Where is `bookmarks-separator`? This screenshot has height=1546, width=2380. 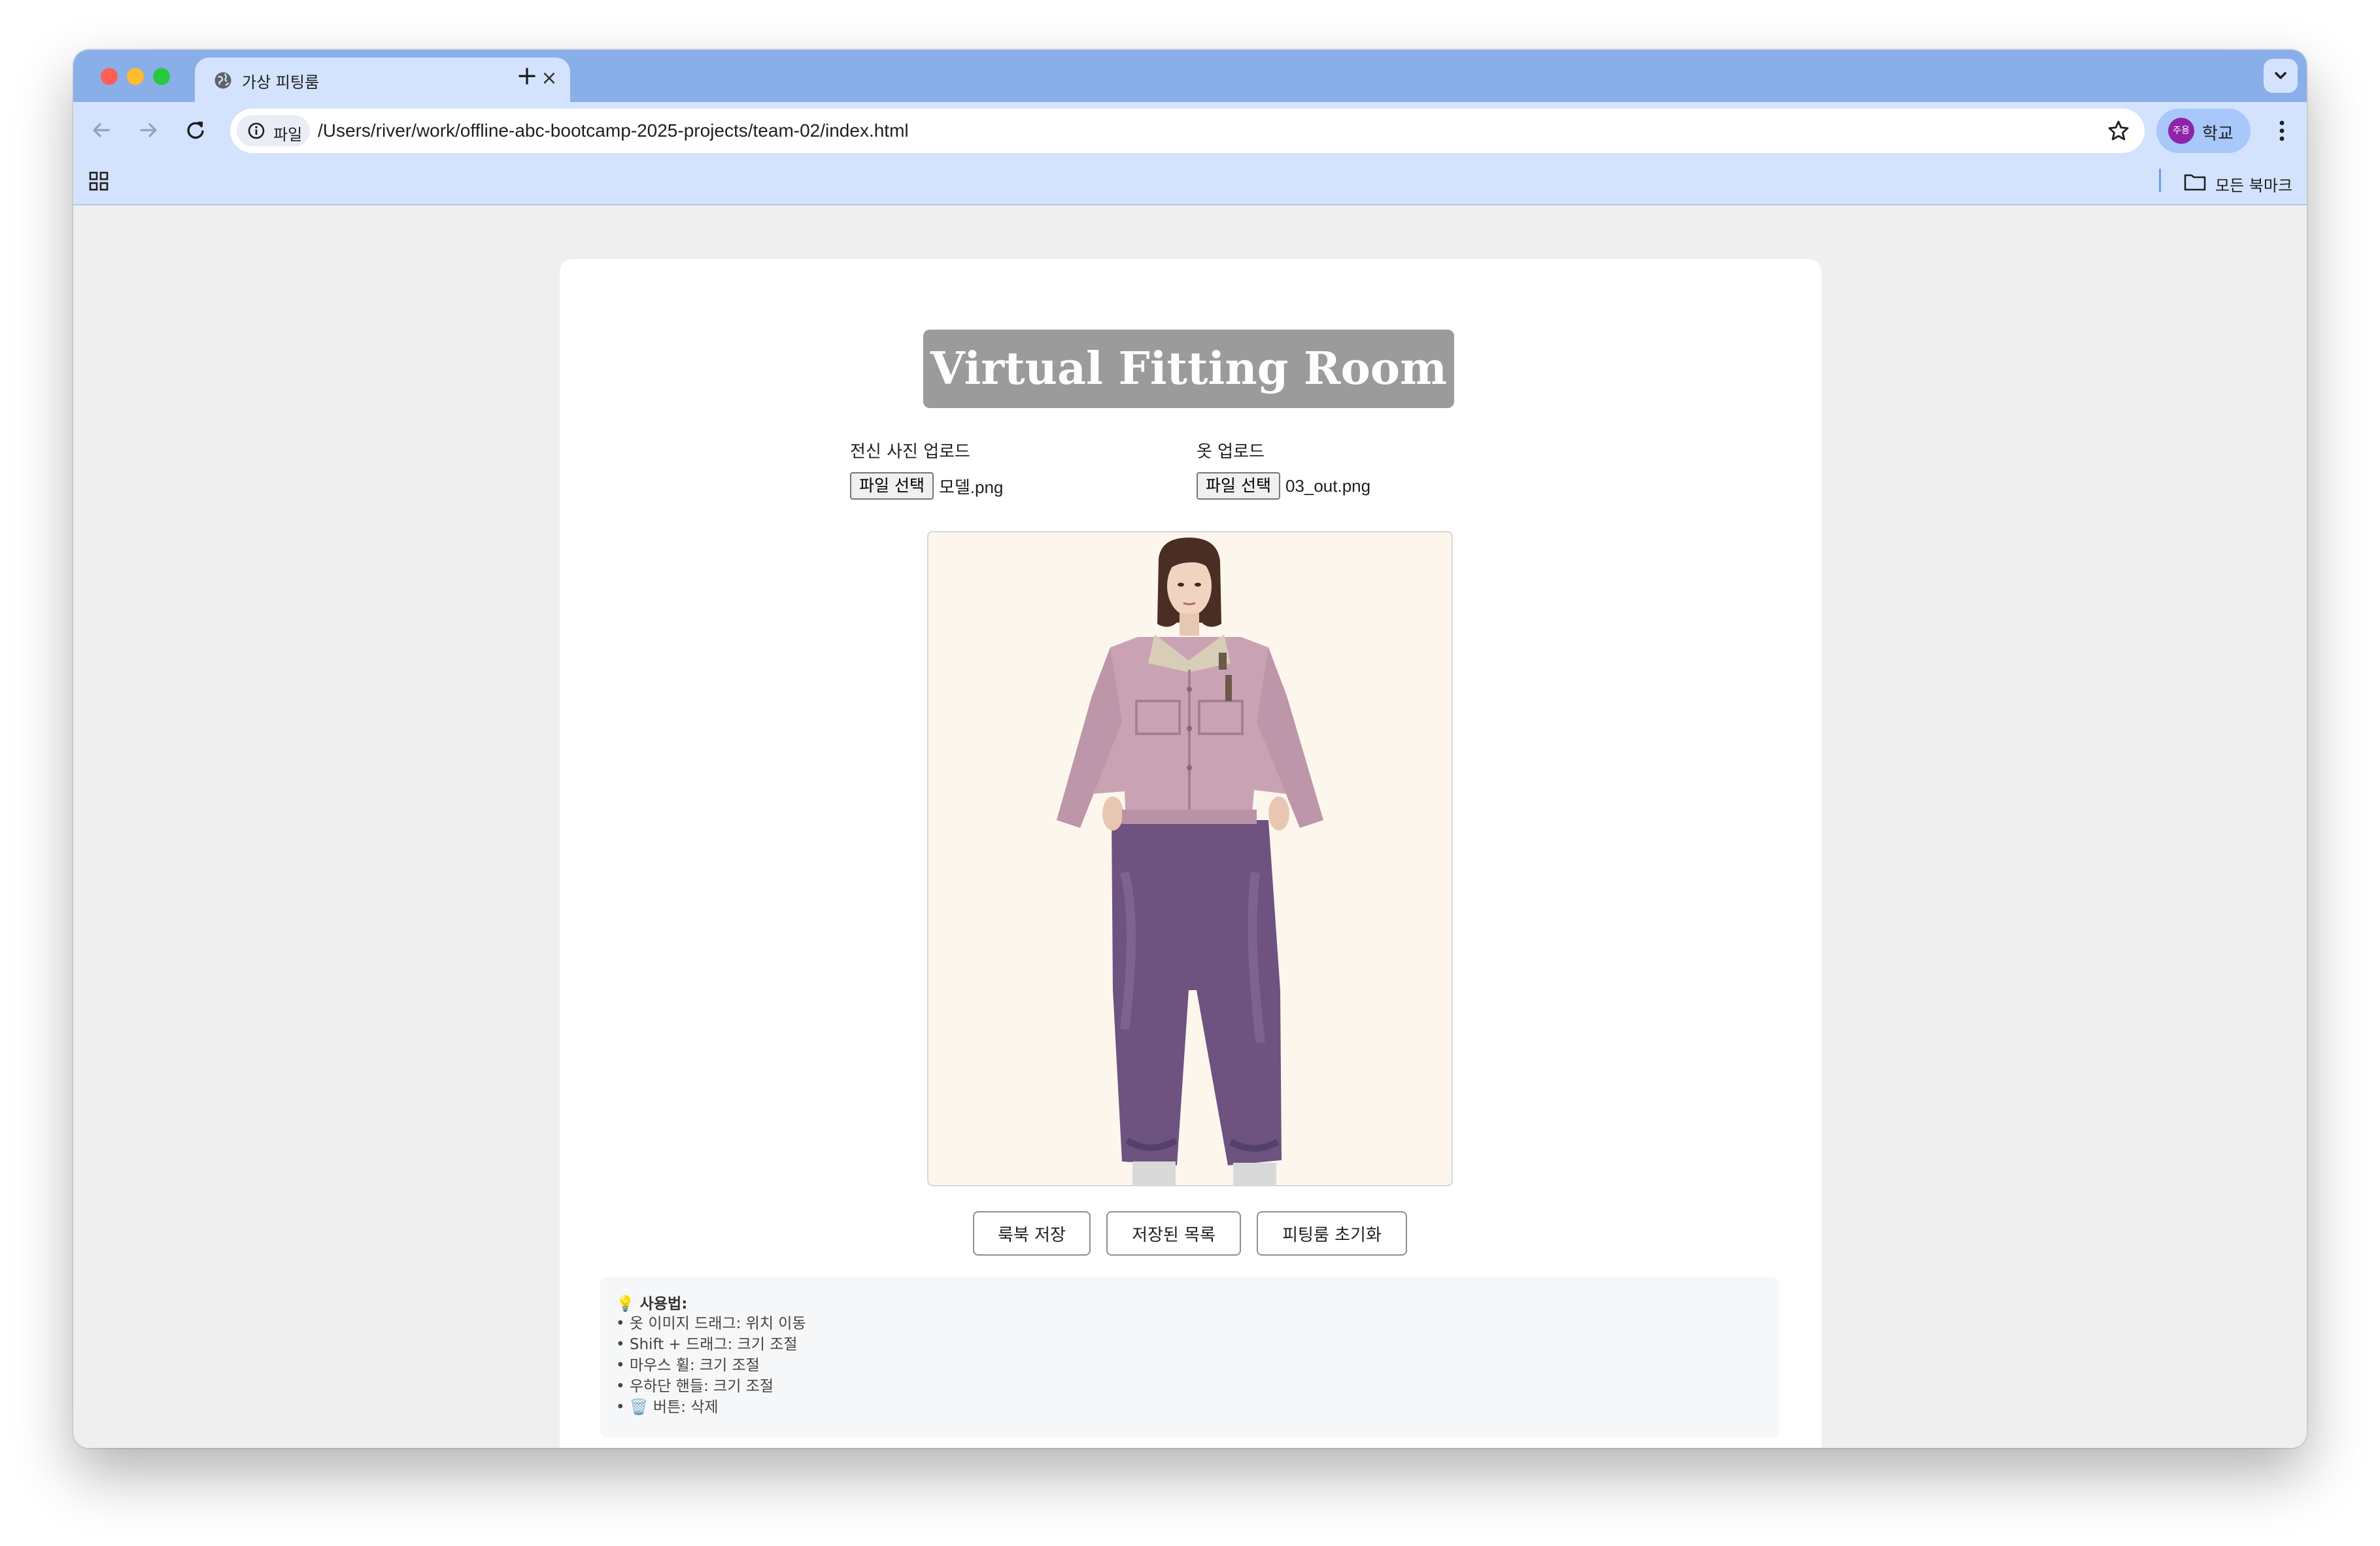 bookmarks-separator is located at coordinates (2160, 180).